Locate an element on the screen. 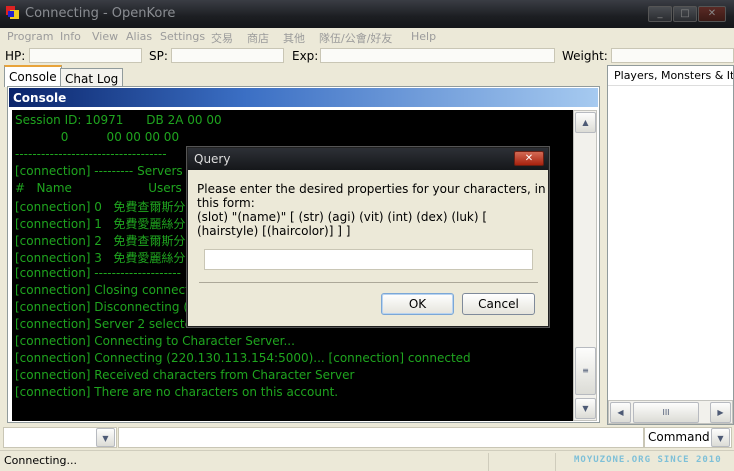 This screenshot has width=734, height=471. window-title: Connecting - OpenKore is located at coordinates (100, 13).